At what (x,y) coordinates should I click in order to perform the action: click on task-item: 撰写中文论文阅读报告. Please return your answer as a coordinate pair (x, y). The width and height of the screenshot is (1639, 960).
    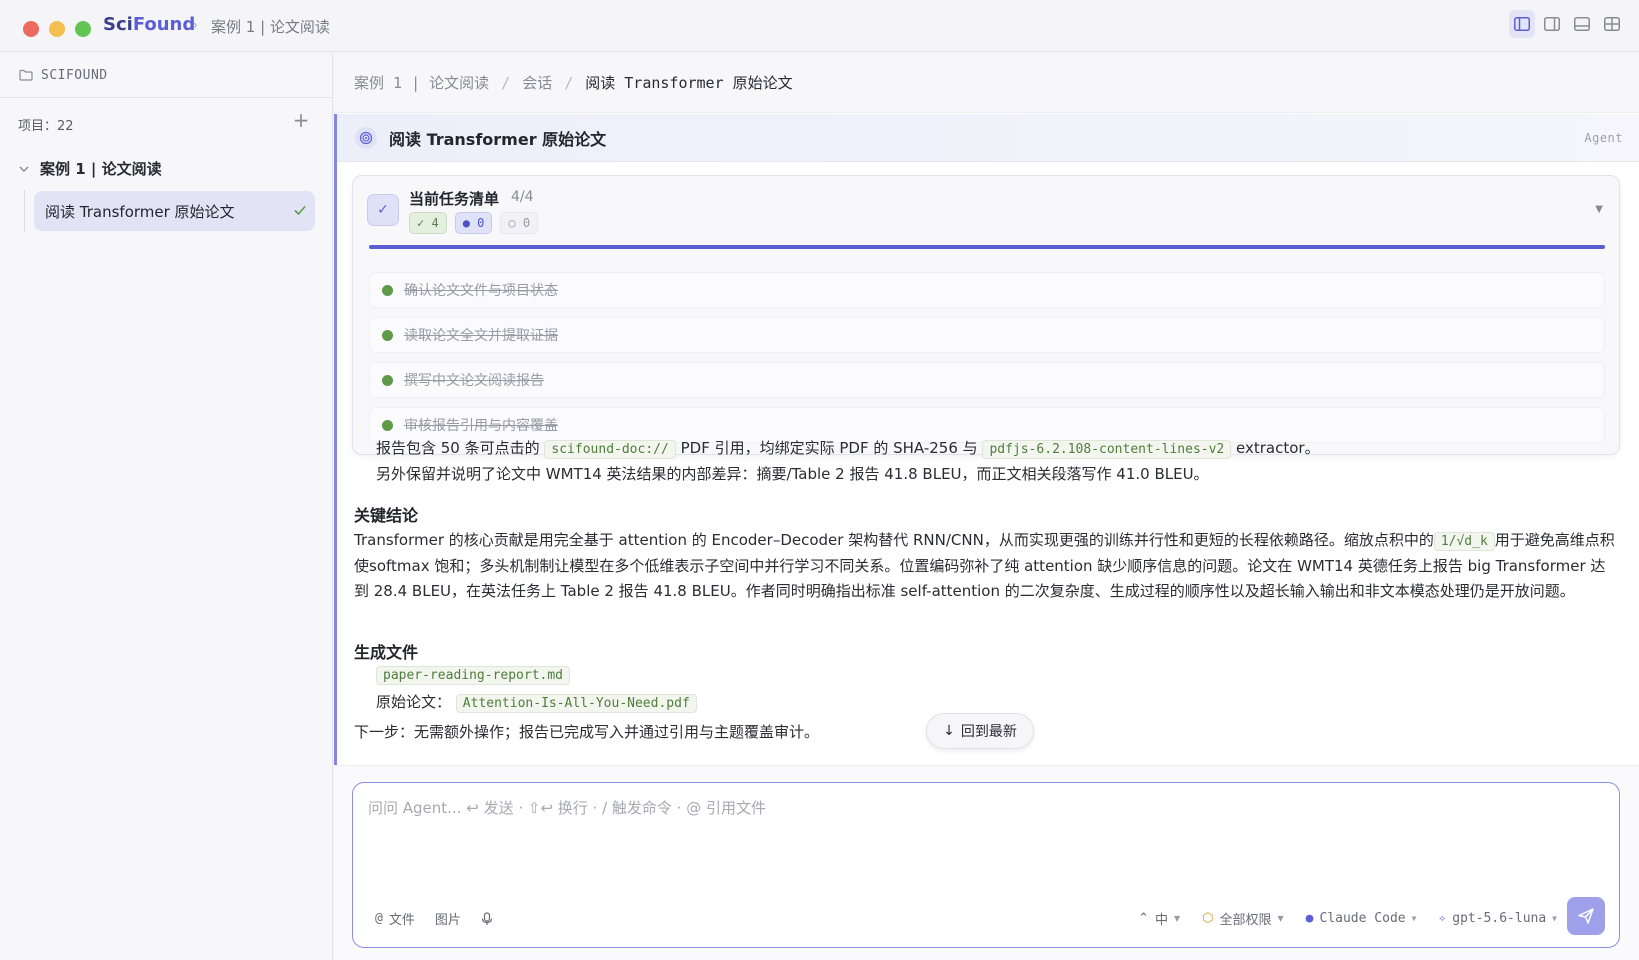
    Looking at the image, I should click on (987, 380).